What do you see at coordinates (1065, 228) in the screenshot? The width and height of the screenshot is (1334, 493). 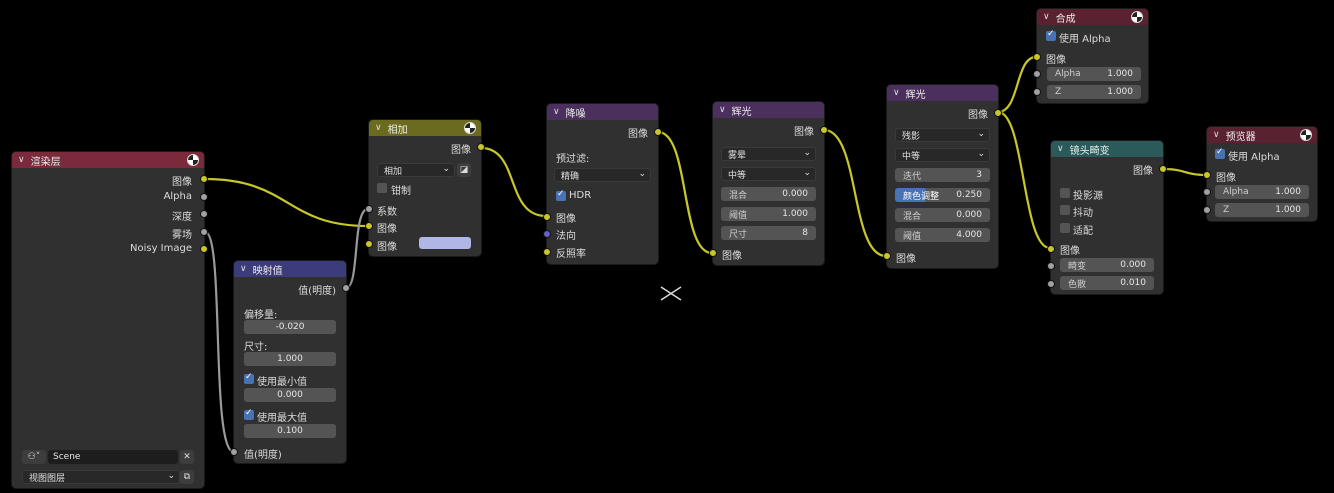 I see `fit-checkbox` at bounding box center [1065, 228].